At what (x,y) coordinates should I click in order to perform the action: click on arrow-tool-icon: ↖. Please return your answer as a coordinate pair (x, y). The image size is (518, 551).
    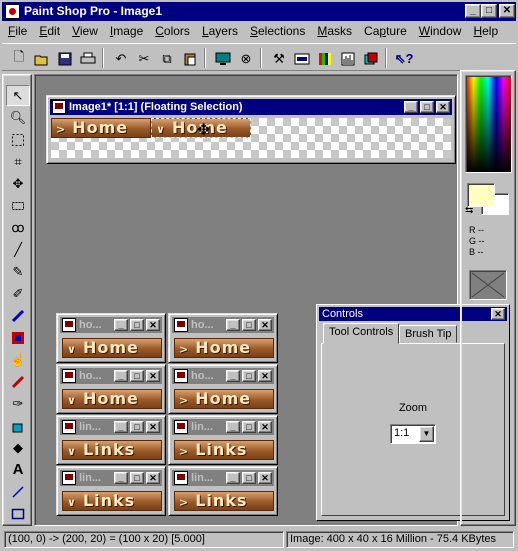
    Looking at the image, I should click on (18, 95).